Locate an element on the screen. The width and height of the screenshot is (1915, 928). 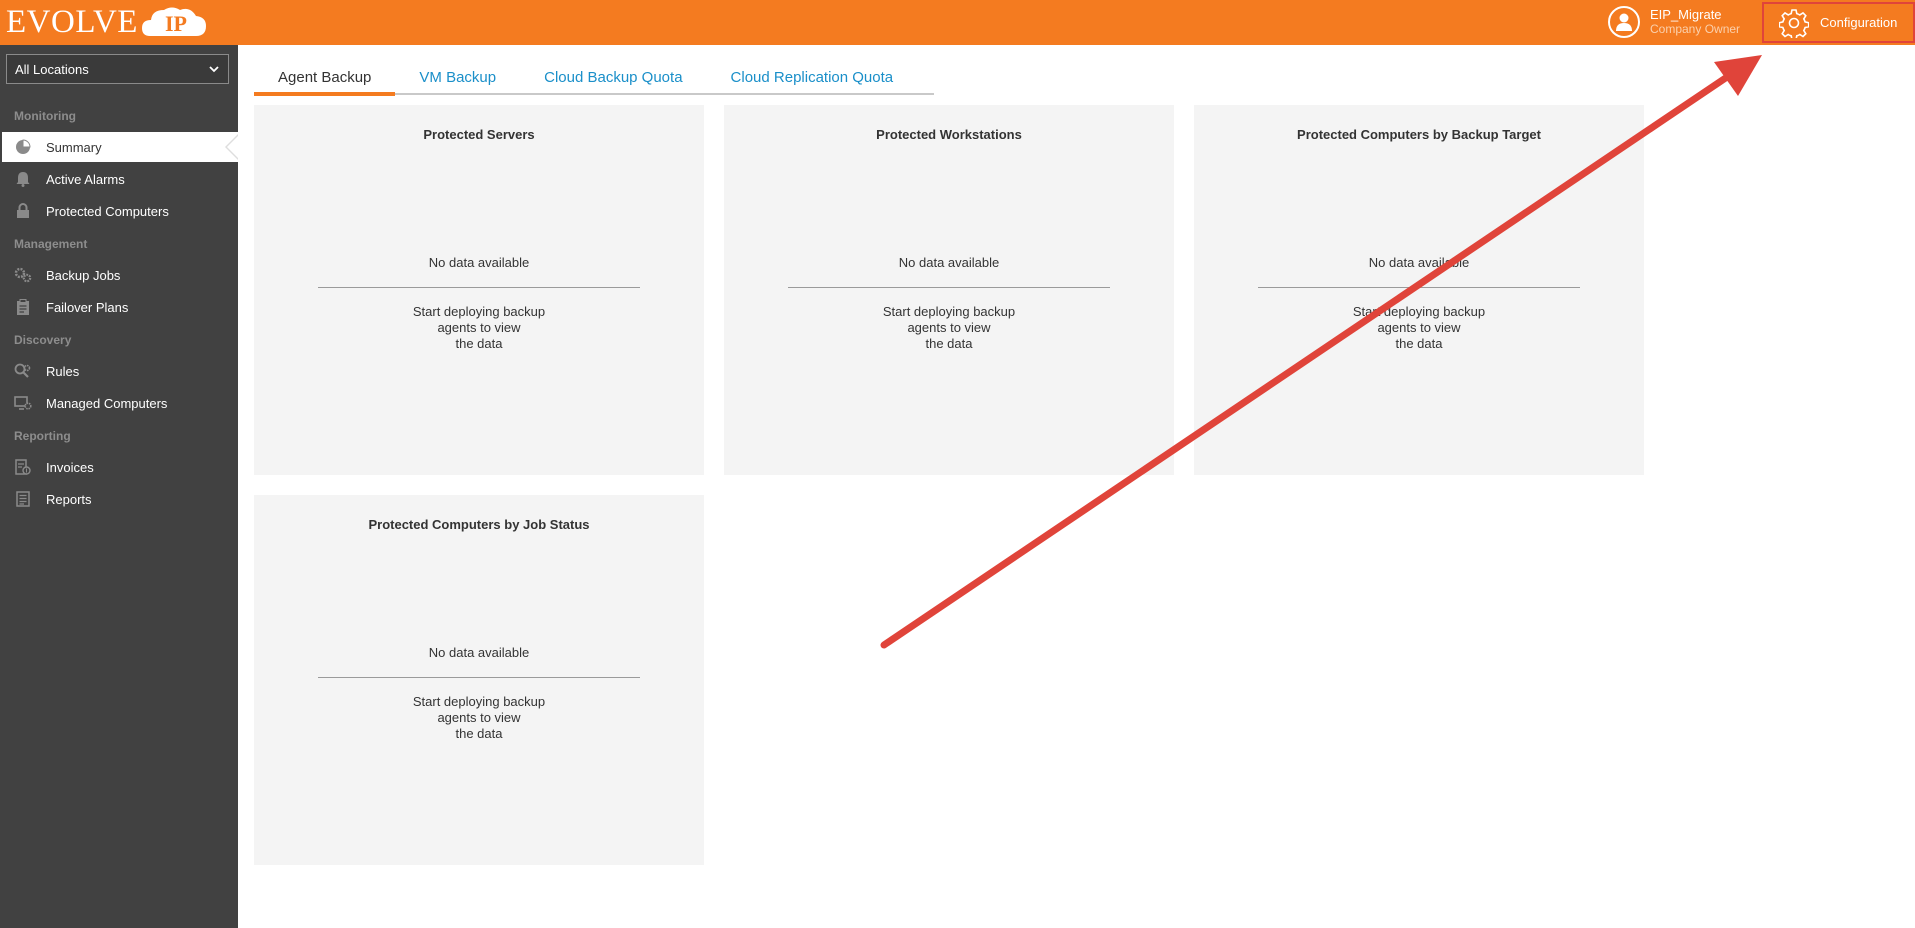
evolve-ip-logo: EVOLVE IP is located at coordinates (107, 22).